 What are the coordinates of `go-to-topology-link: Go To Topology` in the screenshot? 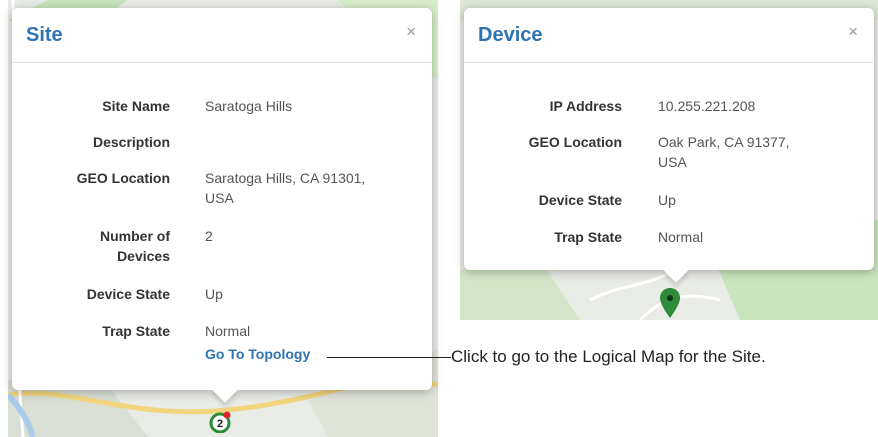 It's located at (257, 354).